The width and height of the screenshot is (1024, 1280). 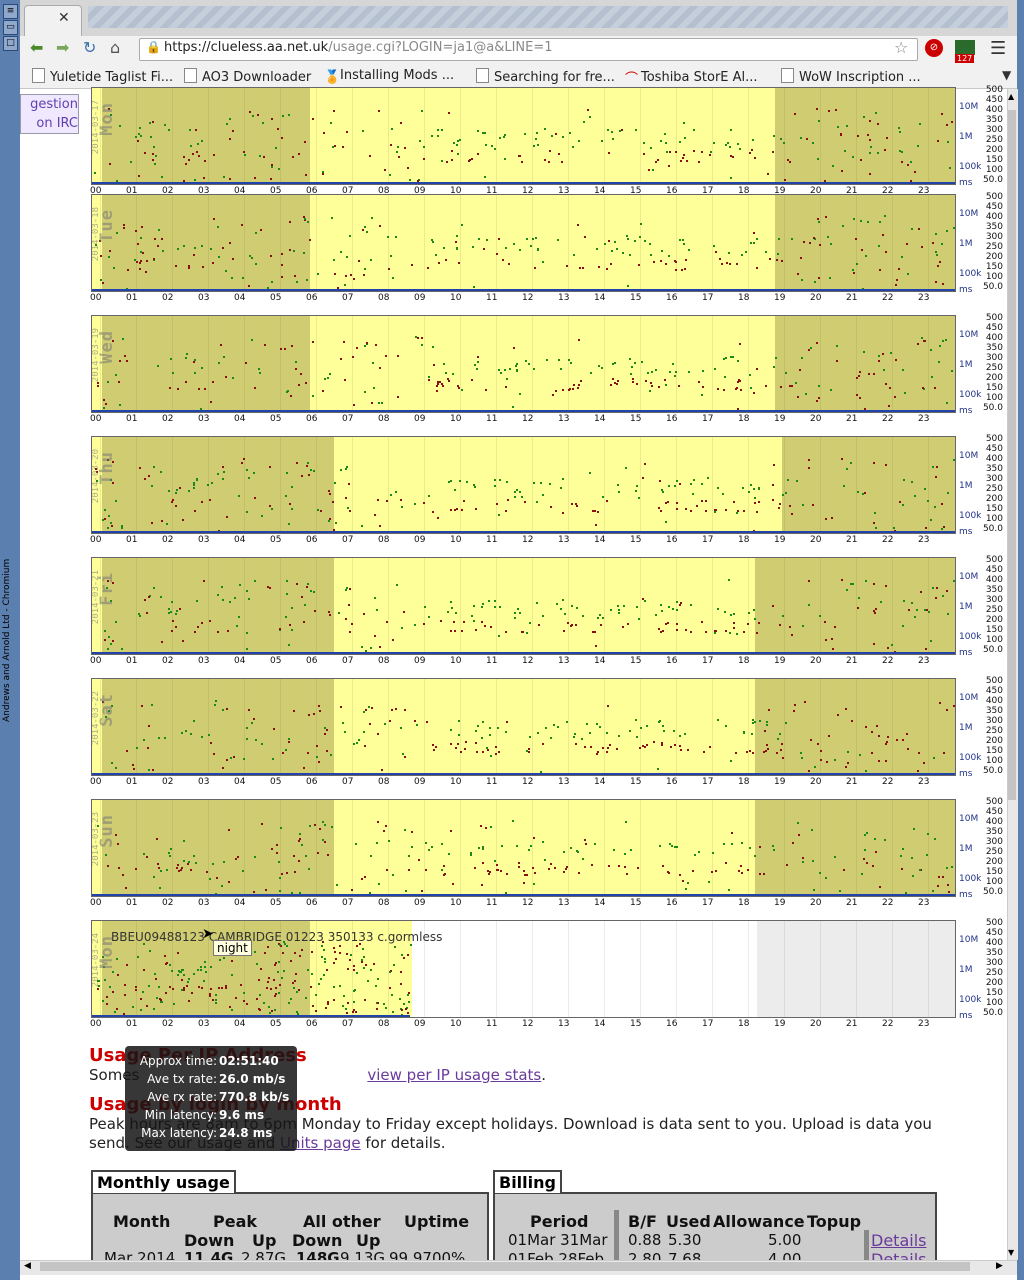 I want to click on window-menu-icon: ≡, so click(x=10, y=11).